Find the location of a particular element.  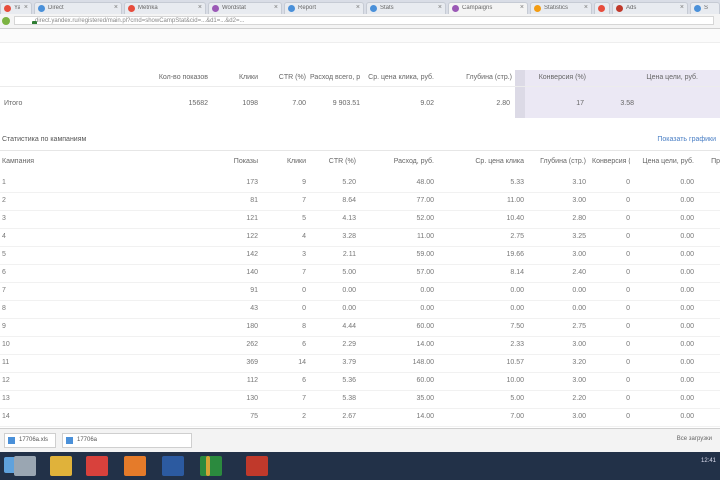

column-header: Ср. цена клика is located at coordinates (482, 162).